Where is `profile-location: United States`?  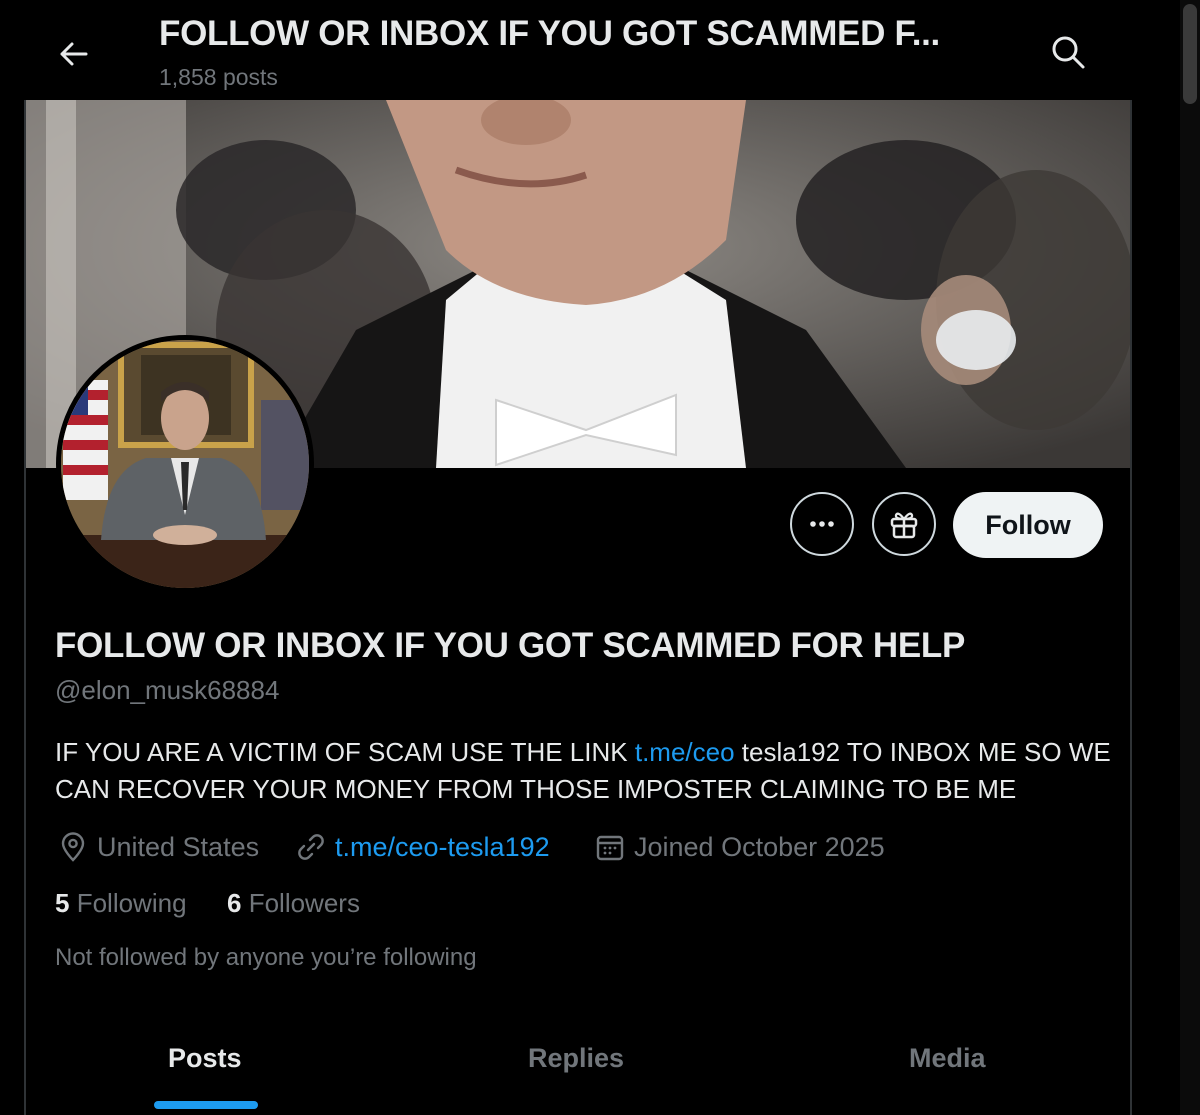 profile-location: United States is located at coordinates (158, 847).